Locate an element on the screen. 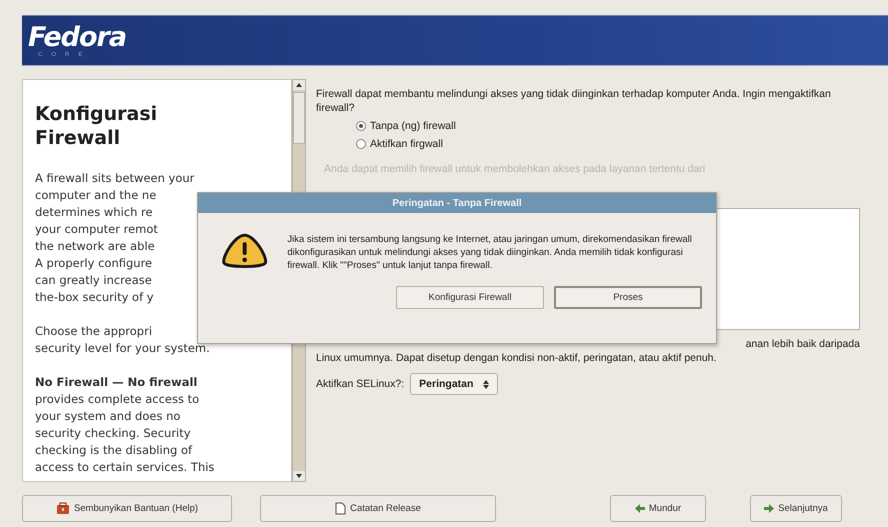  selinux-description: Linux umumnya. Dapat disetup dengan kondisi non-aktif, peringatan, atau aktif penuh. is located at coordinates (517, 358).